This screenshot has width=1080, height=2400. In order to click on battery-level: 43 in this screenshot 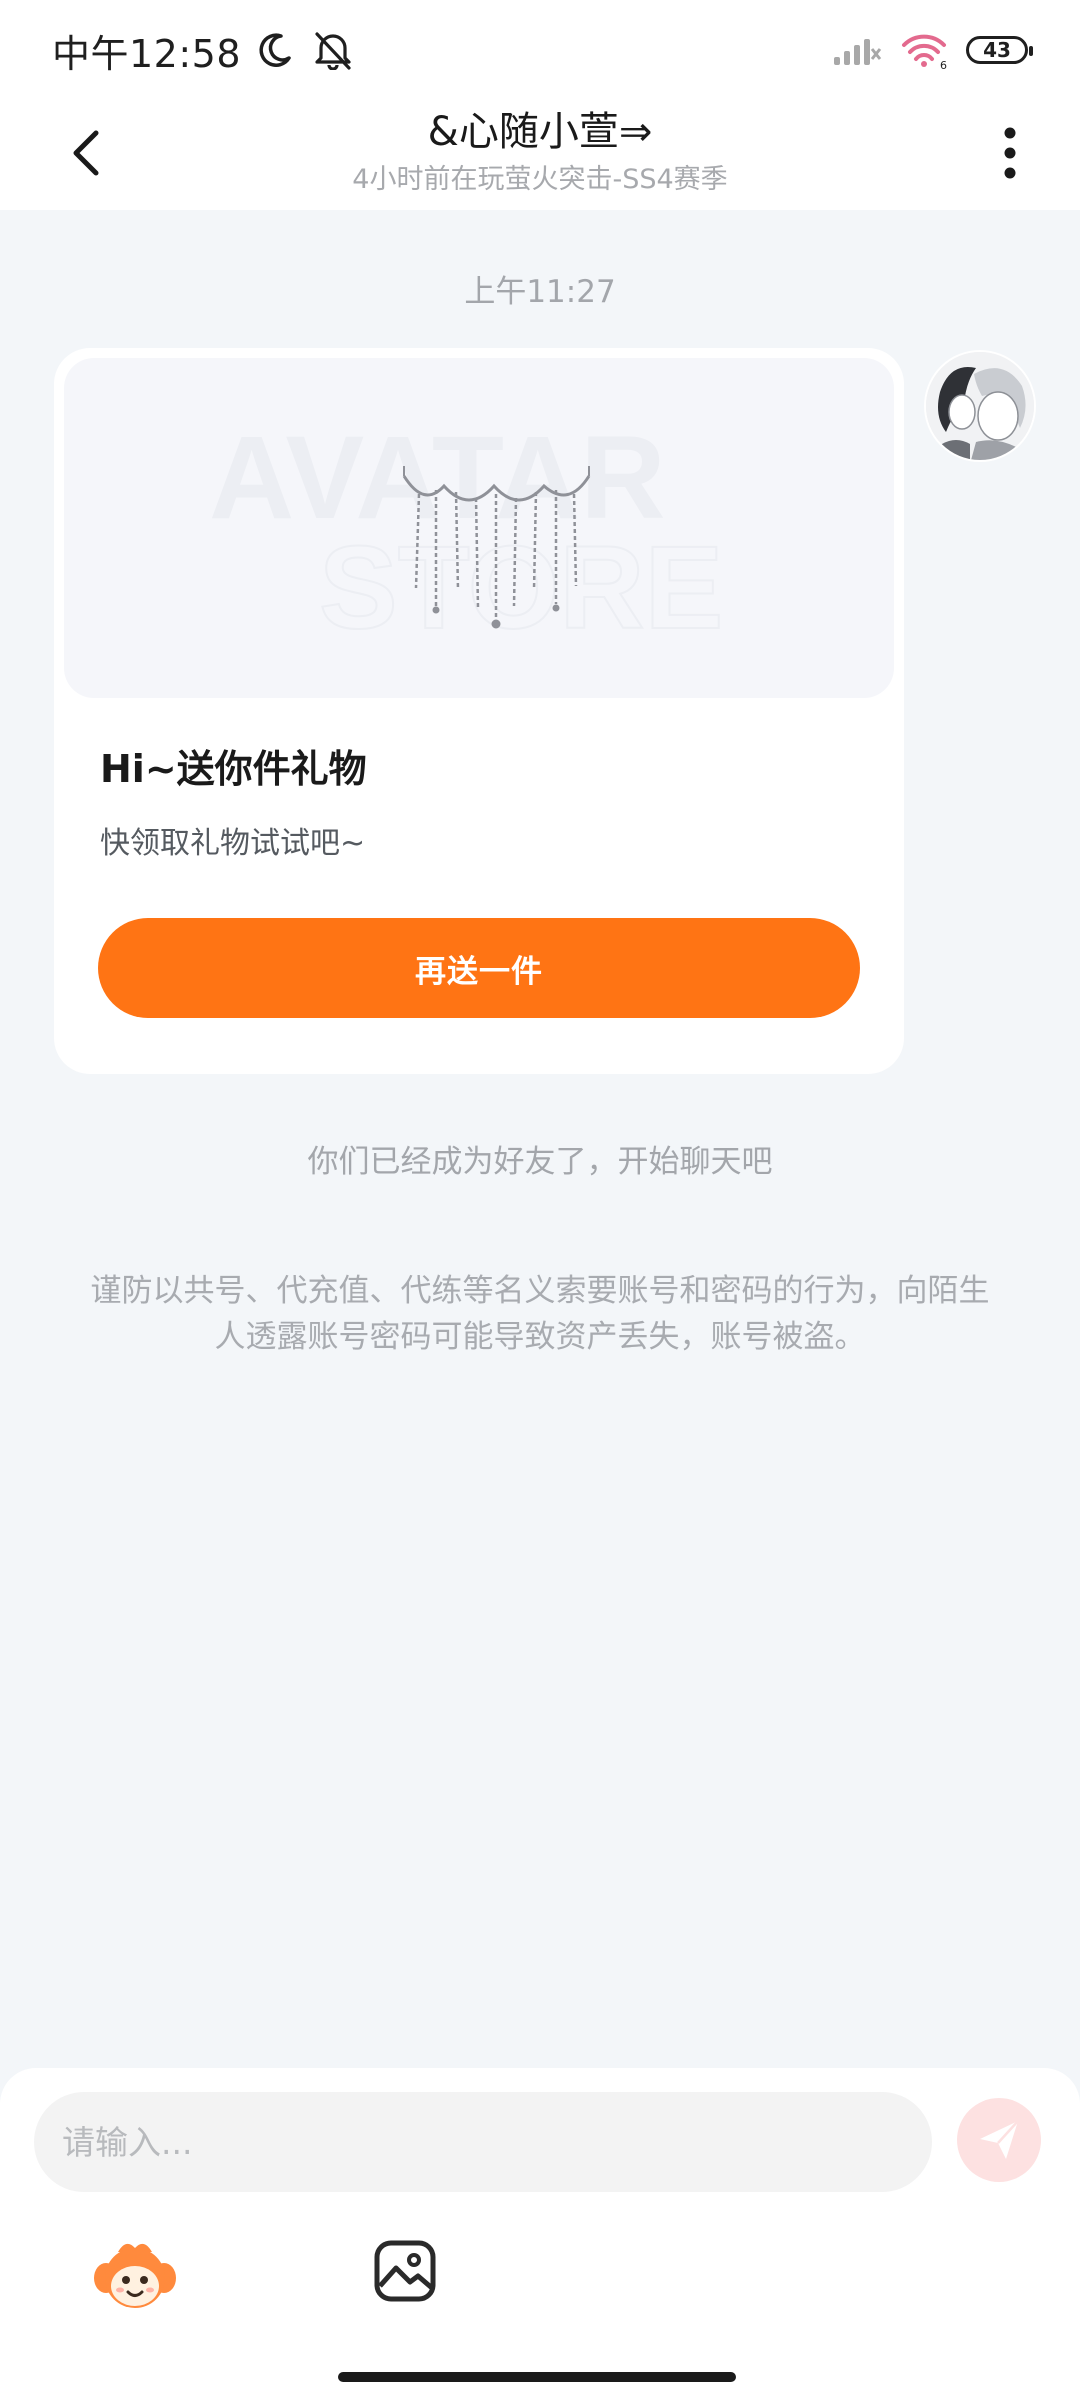, I will do `click(997, 50)`.